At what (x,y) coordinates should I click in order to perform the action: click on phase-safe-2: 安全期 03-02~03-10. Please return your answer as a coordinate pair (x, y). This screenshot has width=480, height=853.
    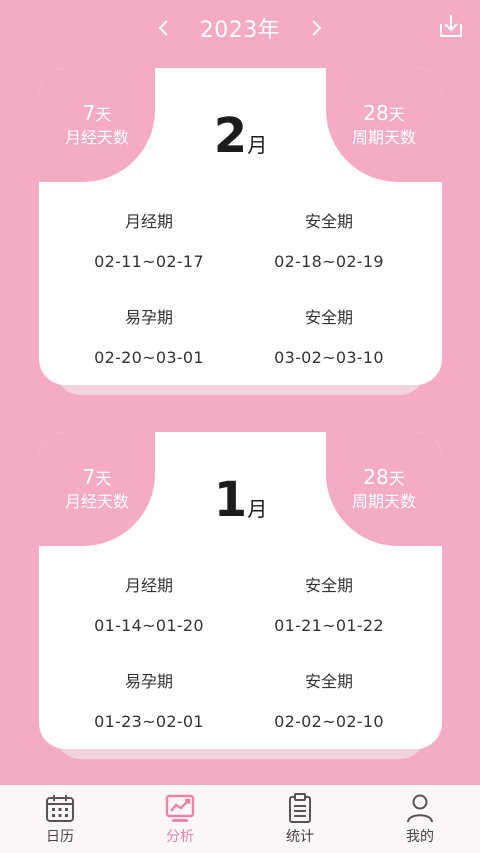
    Looking at the image, I should click on (329, 335).